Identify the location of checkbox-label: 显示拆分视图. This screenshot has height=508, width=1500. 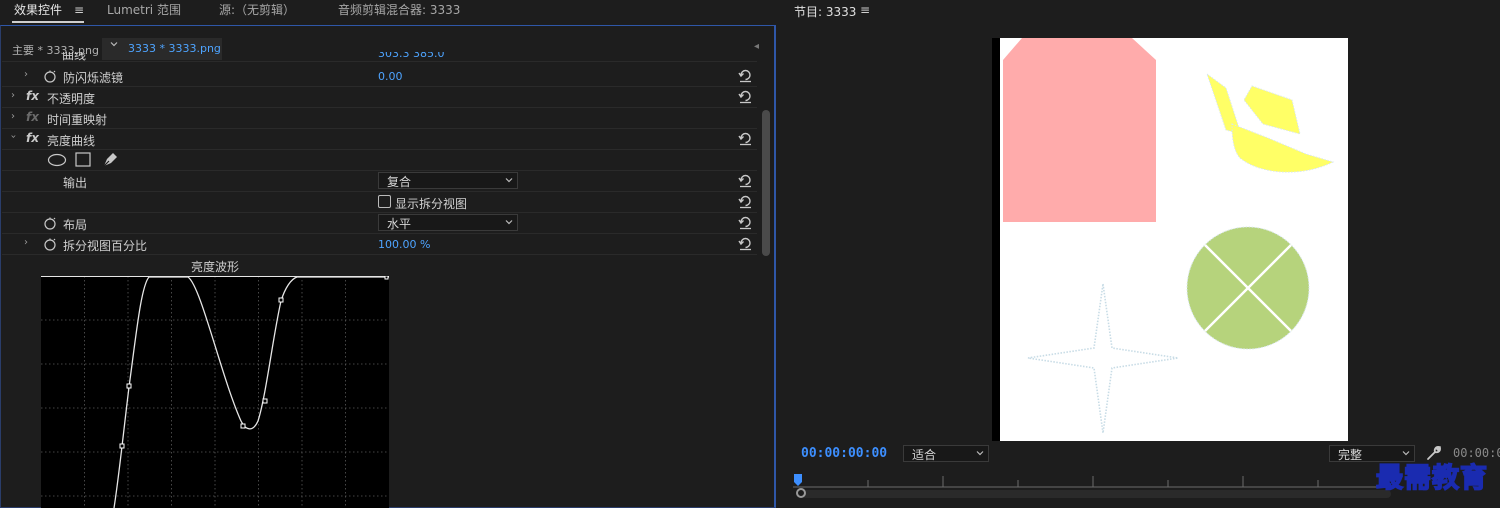
(431, 204).